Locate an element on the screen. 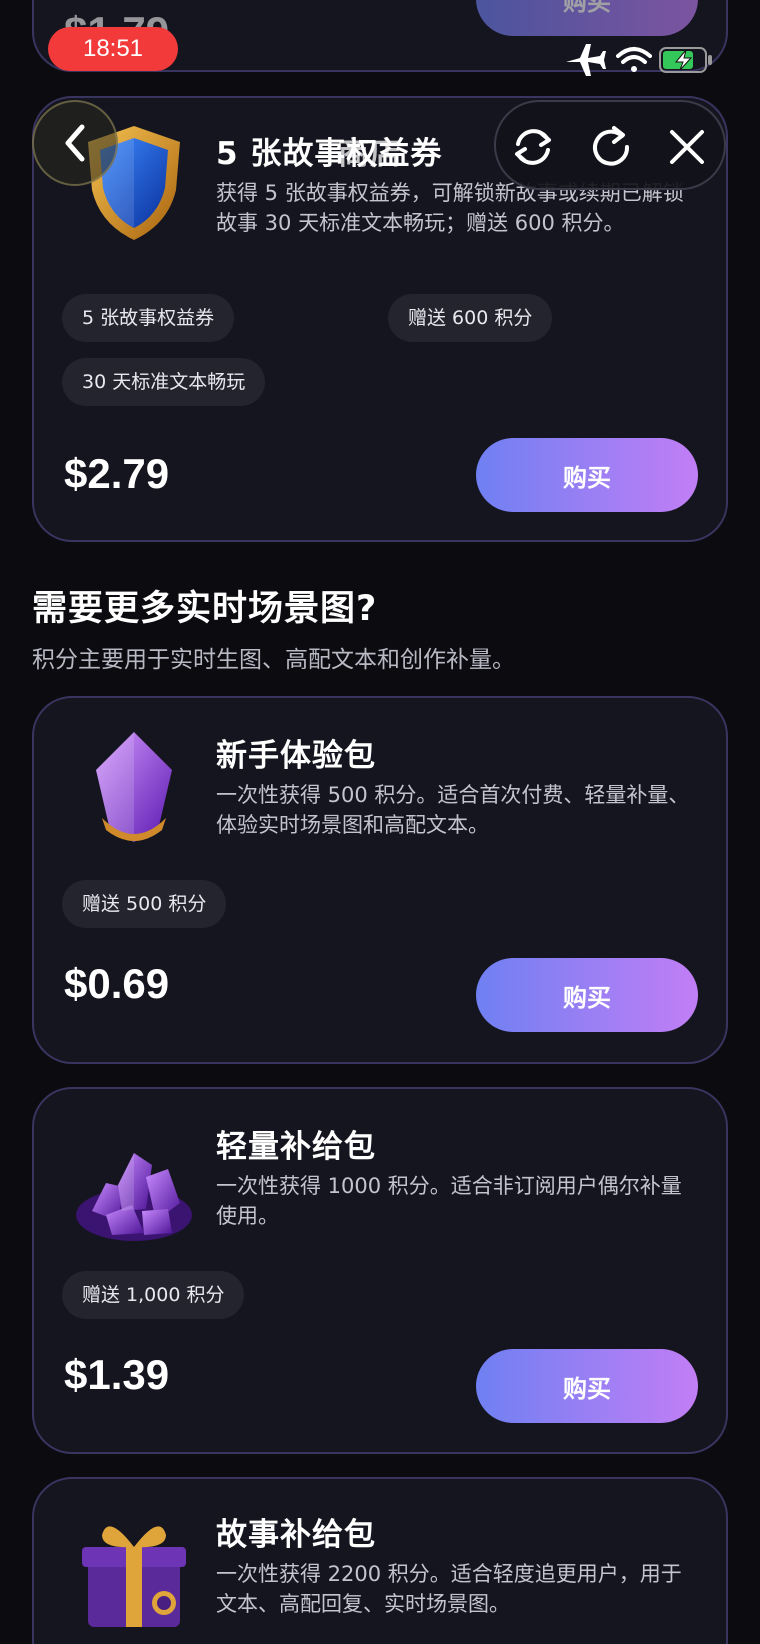 Image resolution: width=760 pixels, height=1644 pixels. product-price: $2.79 is located at coordinates (117, 473).